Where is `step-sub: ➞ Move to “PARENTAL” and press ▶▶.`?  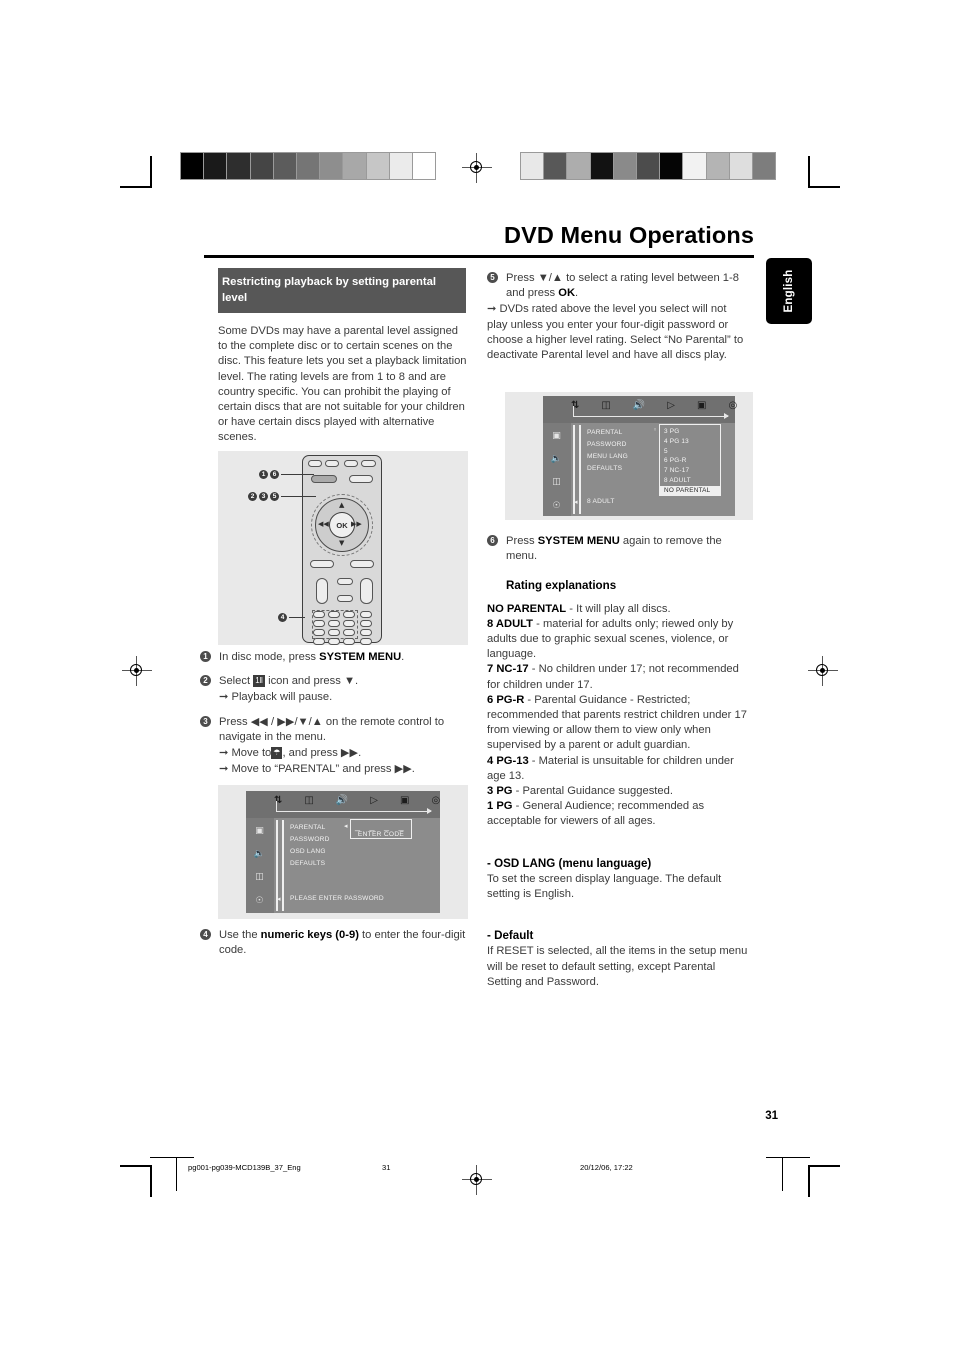 step-sub: ➞ Move to “PARENTAL” and press ▶▶. is located at coordinates (317, 769).